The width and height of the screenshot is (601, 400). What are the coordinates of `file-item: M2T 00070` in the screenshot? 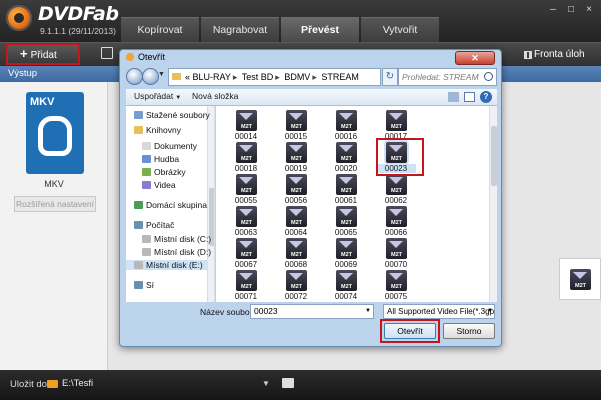 It's located at (396, 255).